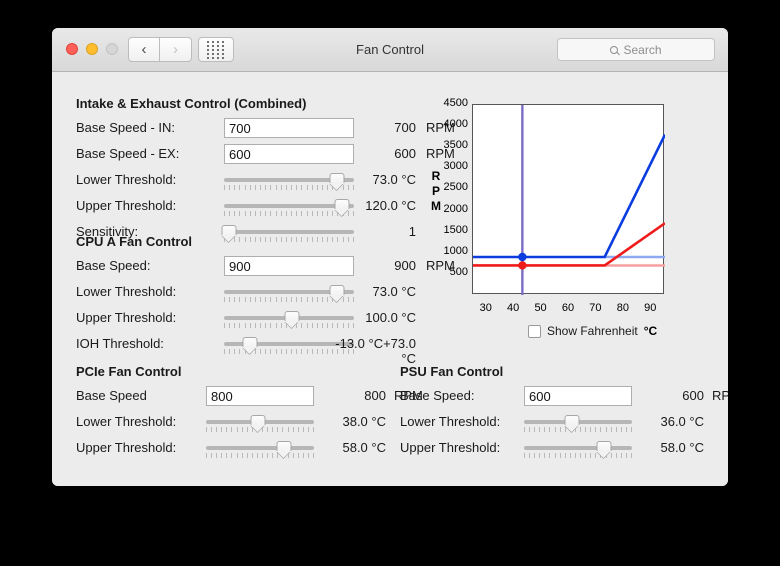 The image size is (780, 566). Describe the element at coordinates (120, 343) in the screenshot. I see `row-label: IOH Threshold:` at that location.